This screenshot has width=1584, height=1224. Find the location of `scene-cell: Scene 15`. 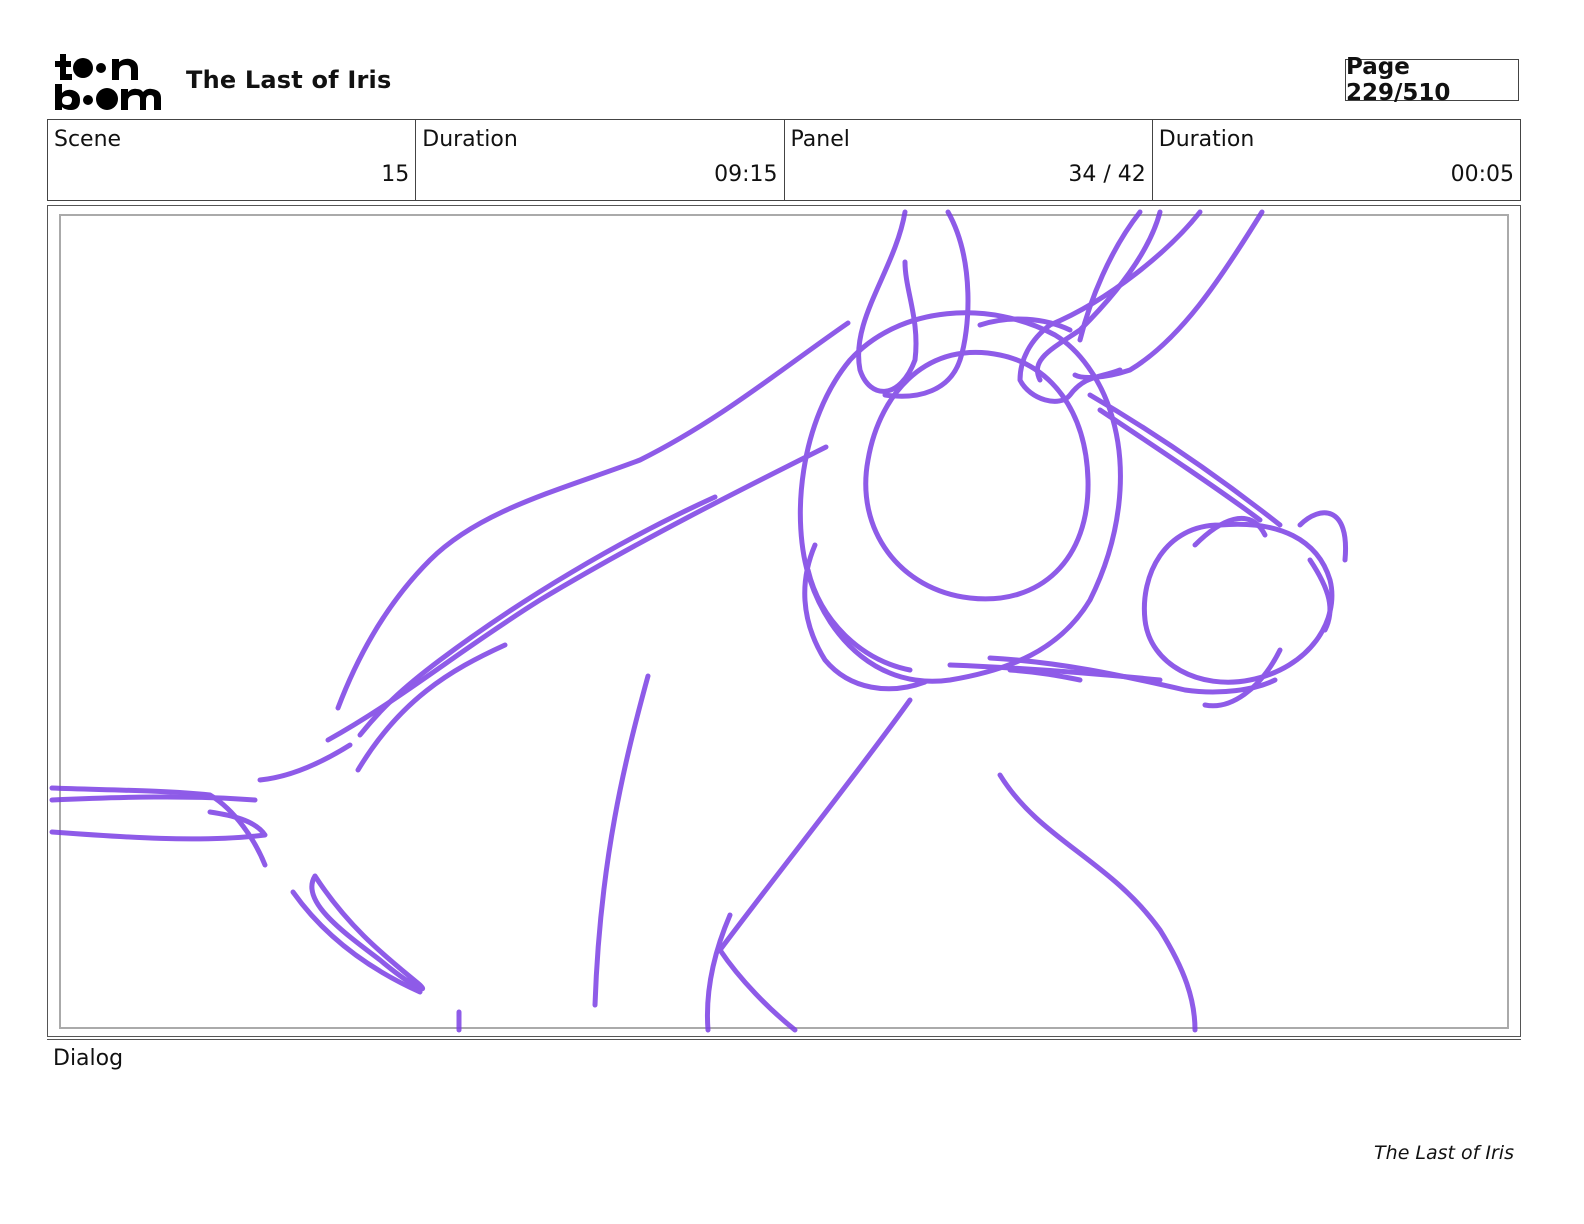

scene-cell: Scene 15 is located at coordinates (232, 160).